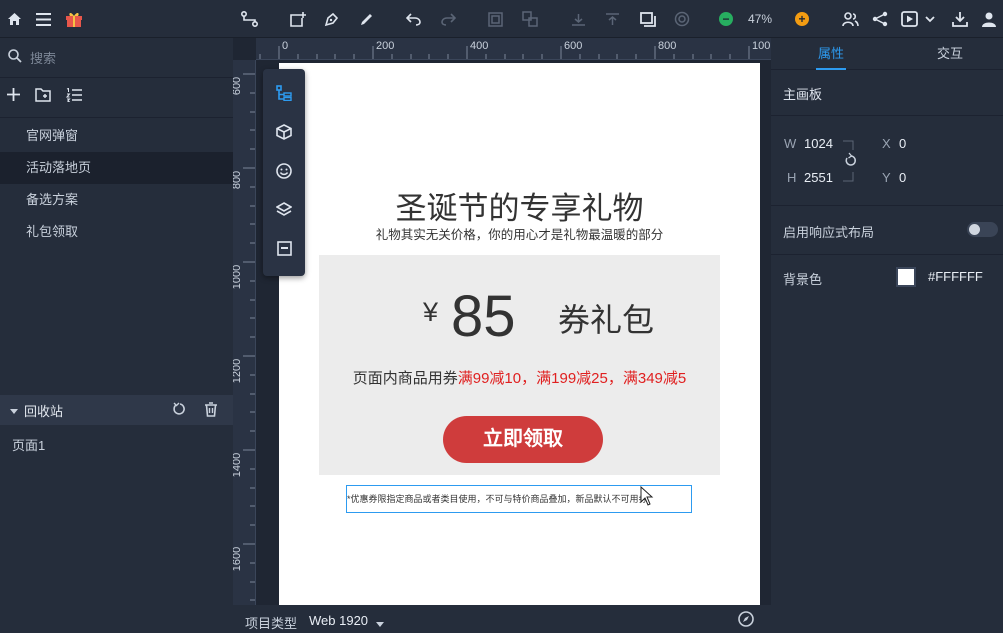  I want to click on currency-symbol: ¥, so click(431, 312).